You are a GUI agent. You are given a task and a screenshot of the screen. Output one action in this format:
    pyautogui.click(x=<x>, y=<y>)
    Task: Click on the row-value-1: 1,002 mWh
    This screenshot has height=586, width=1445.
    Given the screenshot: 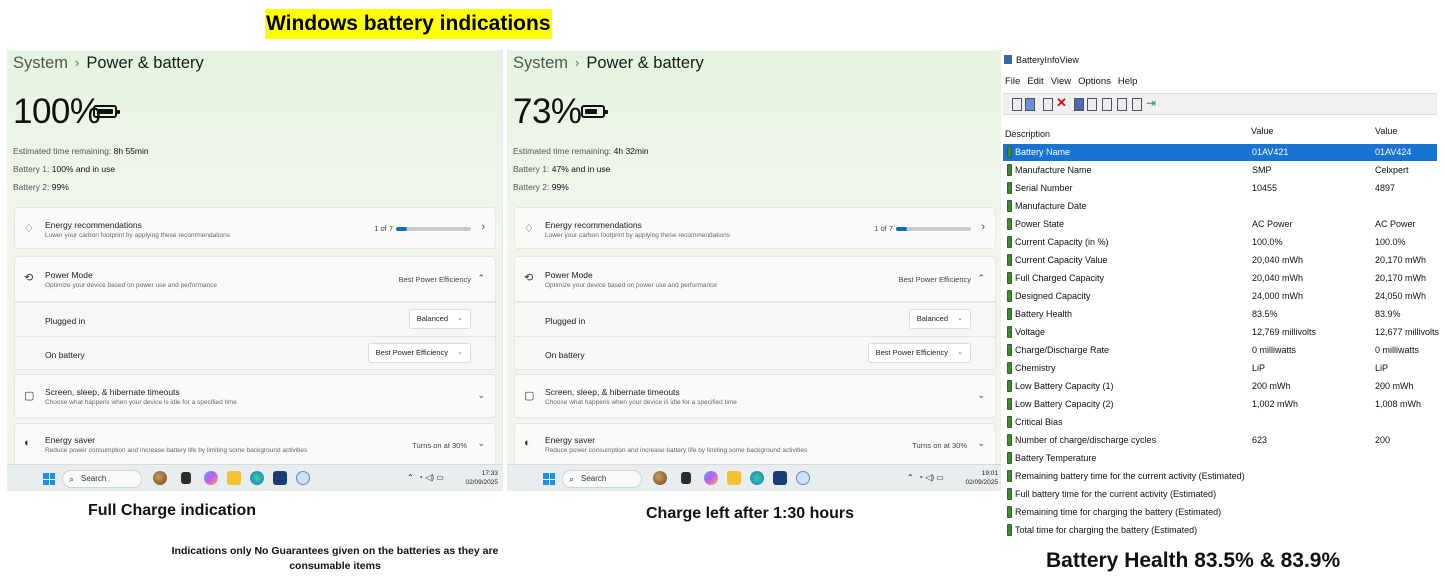 What is the action you would take?
    pyautogui.click(x=1275, y=404)
    